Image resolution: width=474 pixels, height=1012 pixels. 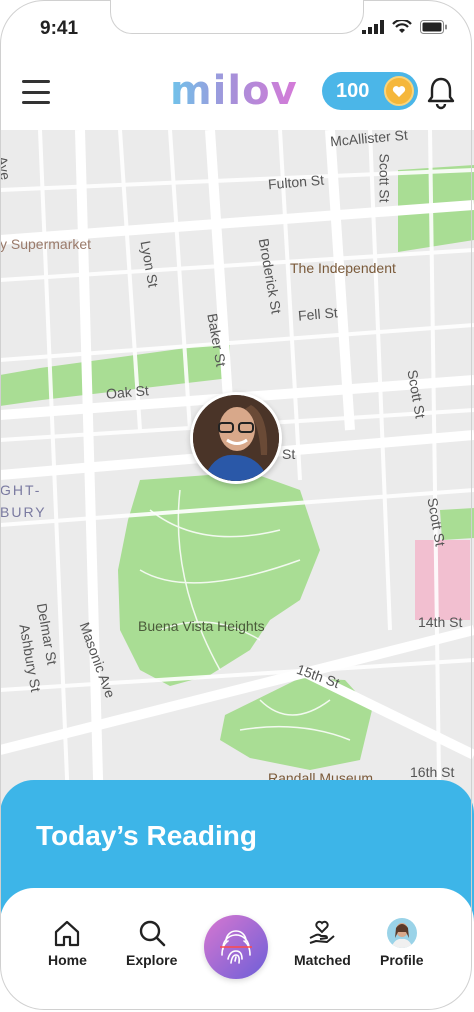 I want to click on nav-label-profile: Profile, so click(x=402, y=960).